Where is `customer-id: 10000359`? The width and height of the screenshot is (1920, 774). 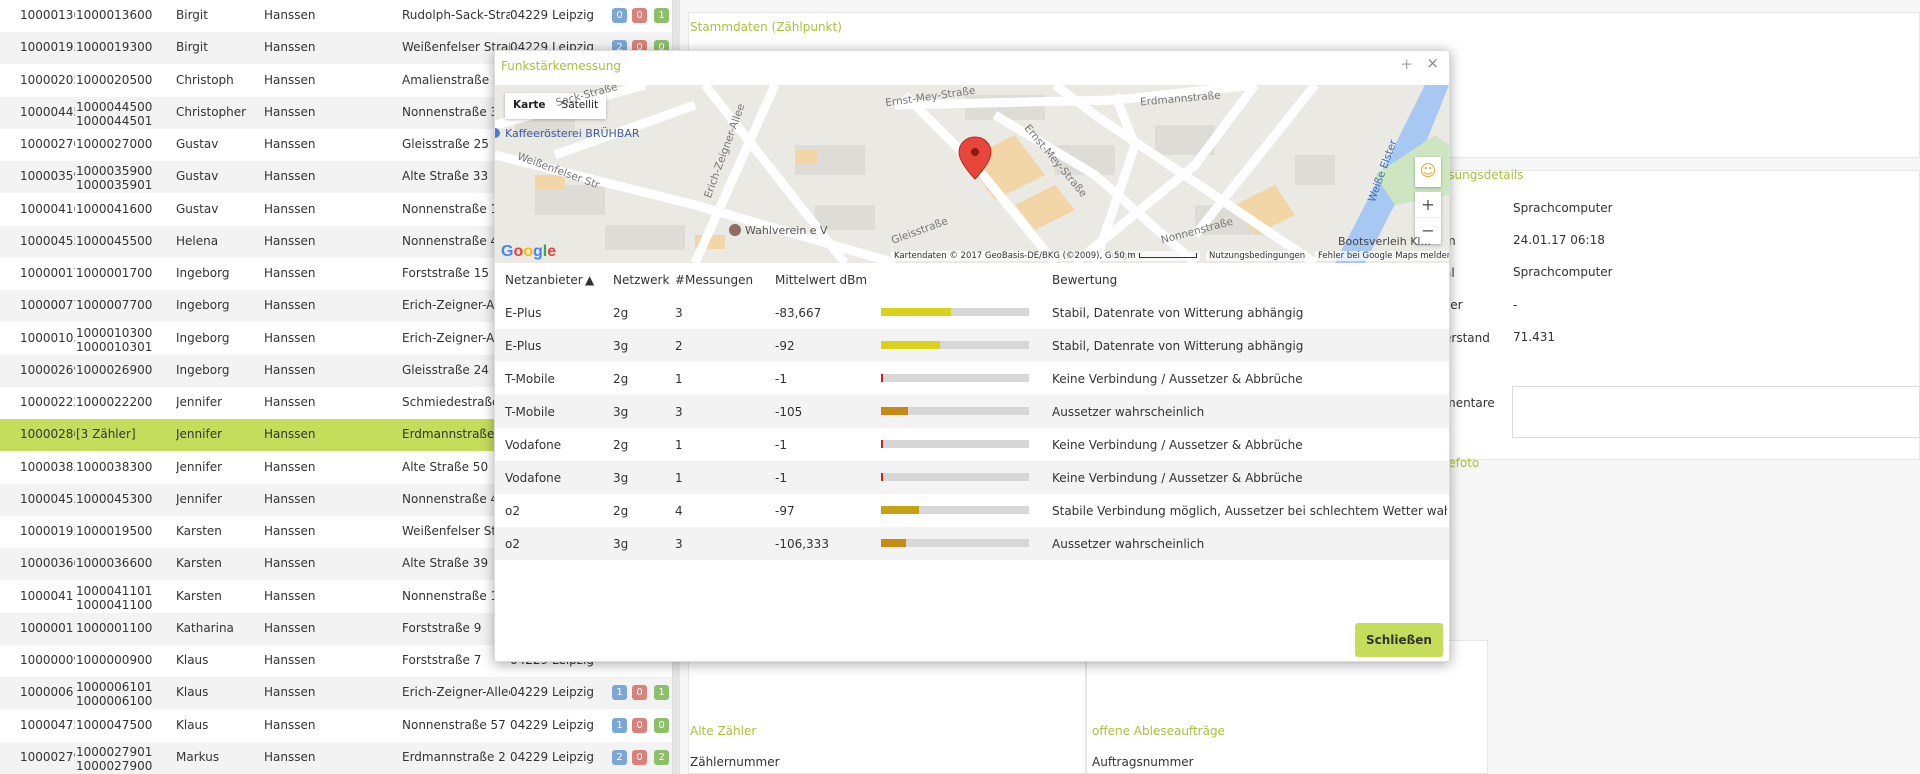
customer-id: 10000359 is located at coordinates (47, 176).